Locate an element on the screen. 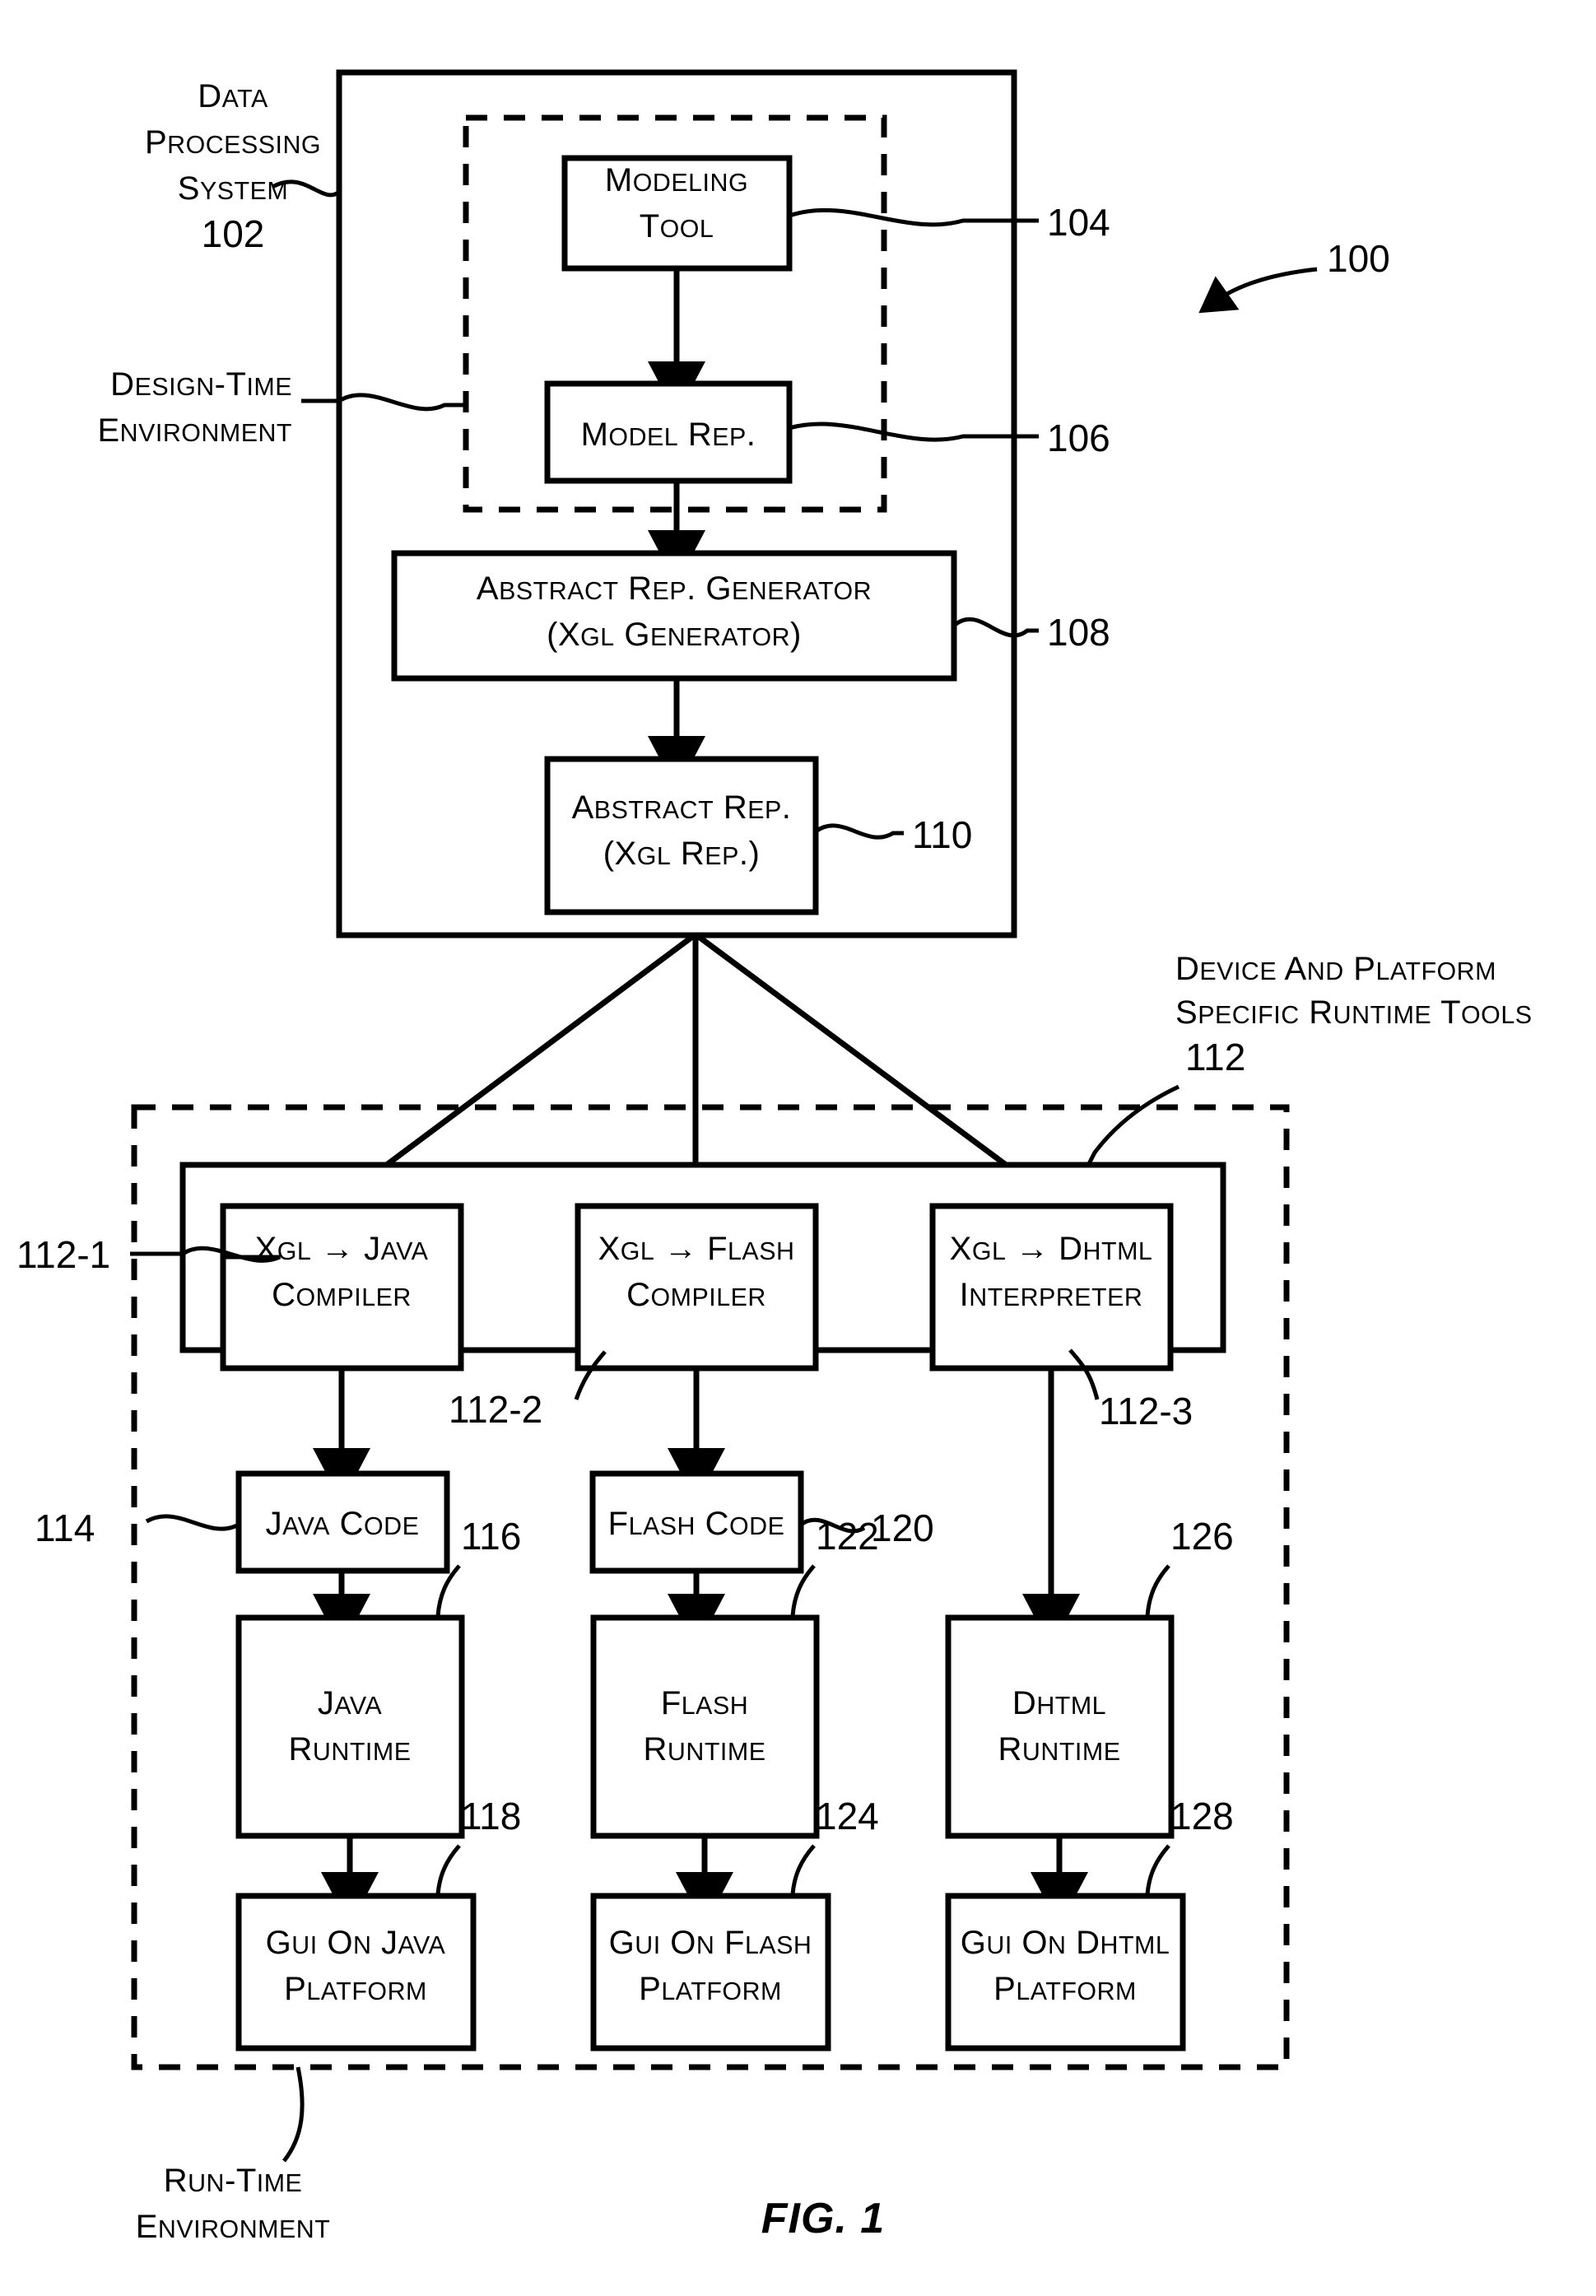 This screenshot has width=1596, height=2296. rte-label-line2: ENVIRONMENT is located at coordinates (233, 2227).